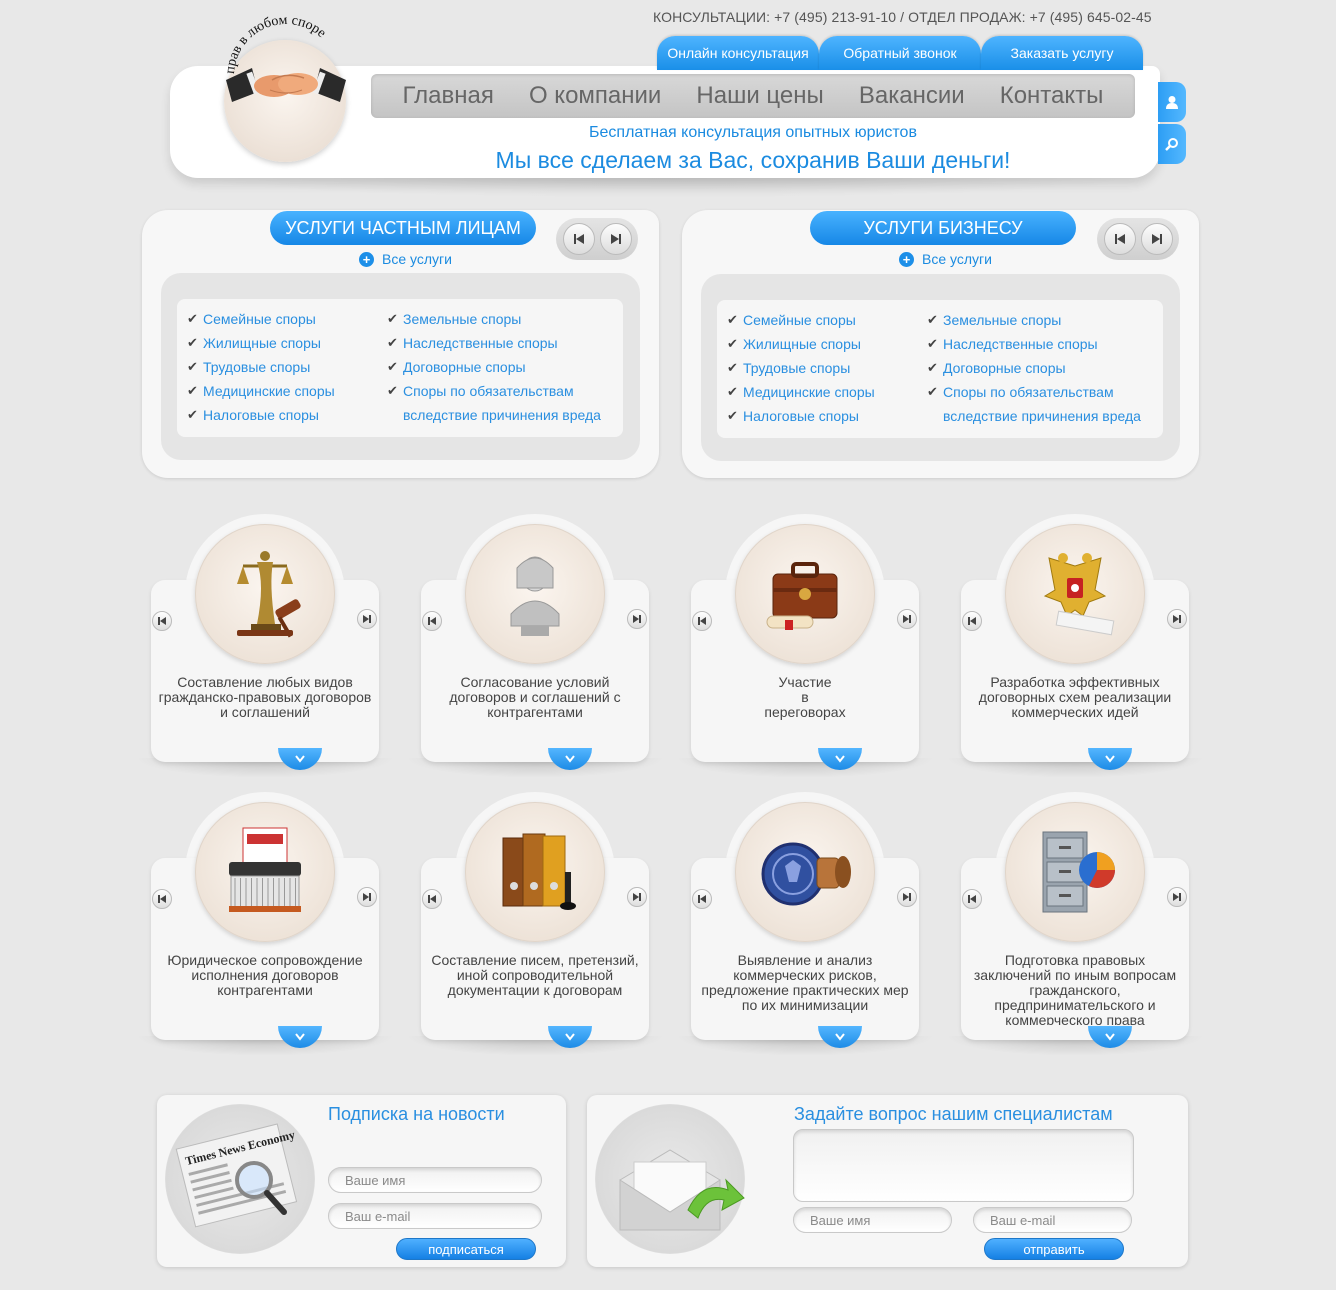  I want to click on search-button, so click(1172, 144).